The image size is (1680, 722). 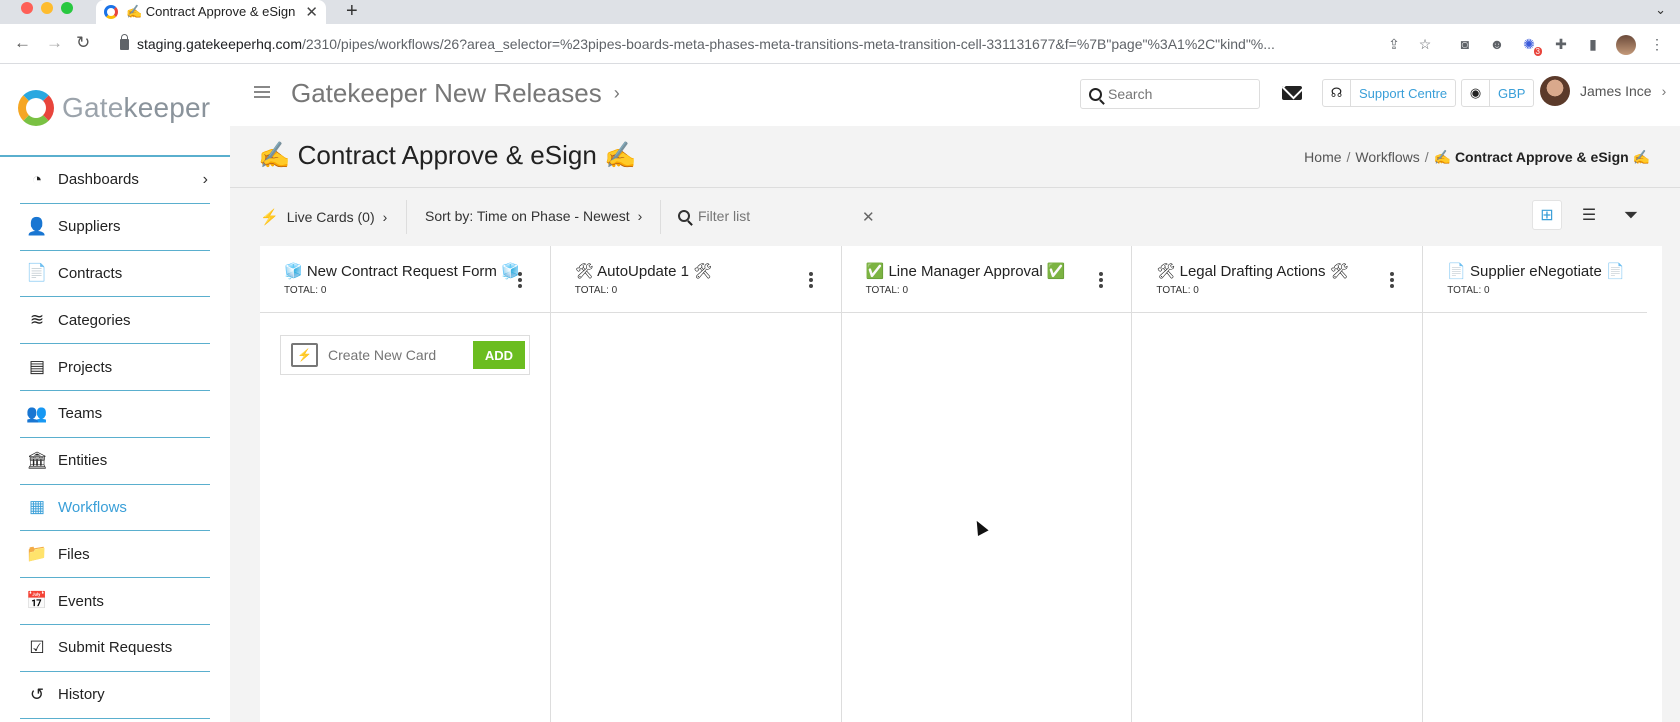 I want to click on coins-icon: ◉, so click(x=1476, y=93).